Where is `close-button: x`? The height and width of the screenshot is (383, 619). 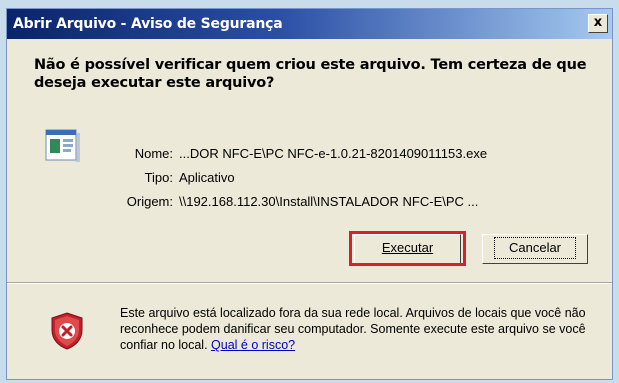 close-button: x is located at coordinates (598, 23).